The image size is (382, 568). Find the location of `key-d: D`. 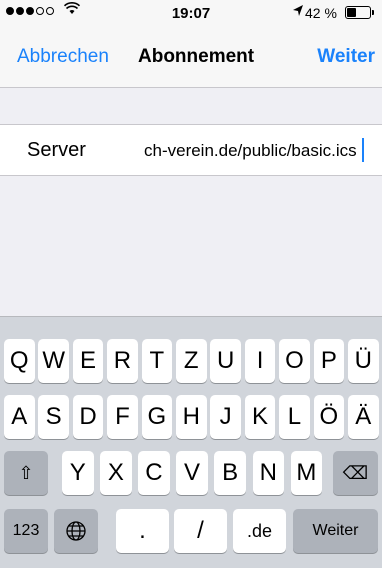

key-d: D is located at coordinates (88, 417).